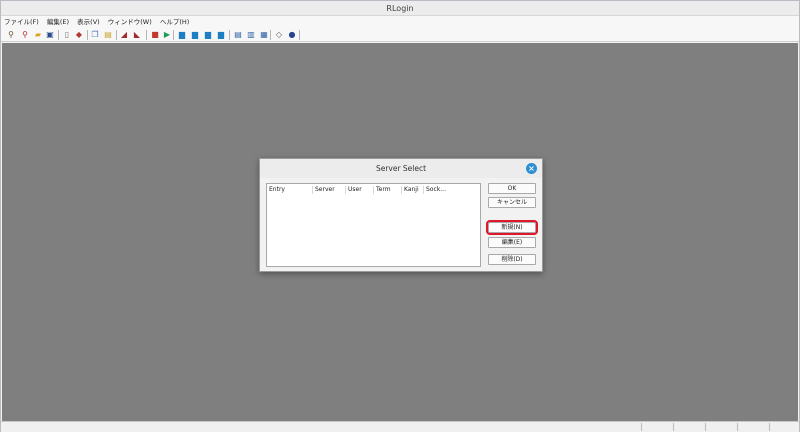  Describe the element at coordinates (21, 22) in the screenshot. I see `menu-file: ファイル(F)` at that location.